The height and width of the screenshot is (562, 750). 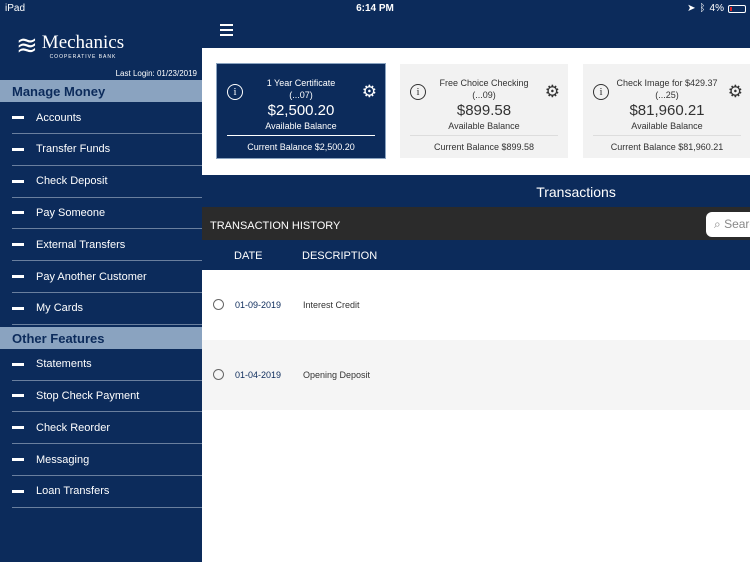 What do you see at coordinates (484, 83) in the screenshot?
I see `account-name: Free Choice Checking` at bounding box center [484, 83].